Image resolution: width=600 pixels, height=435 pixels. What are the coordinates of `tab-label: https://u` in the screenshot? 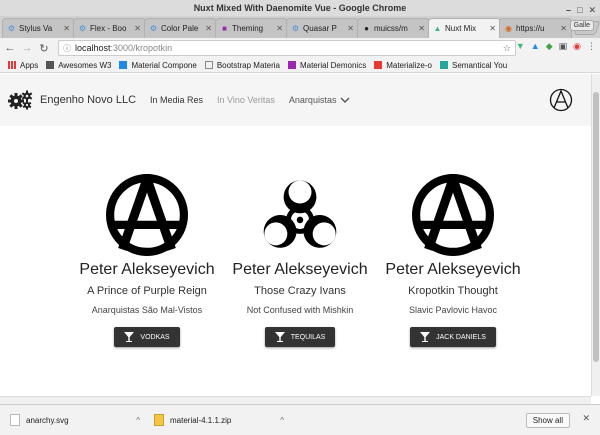 It's located at (530, 28).